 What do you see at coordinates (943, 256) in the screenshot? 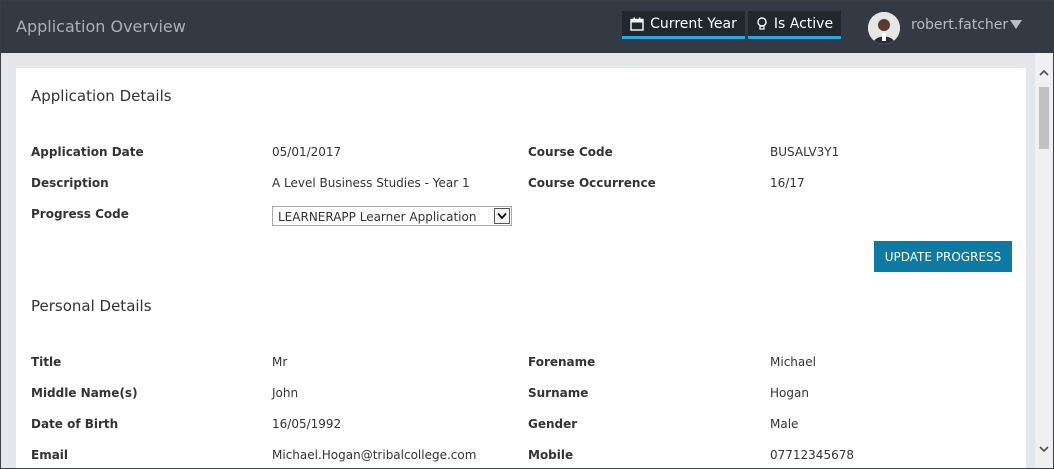
I see `update-progress-button: UPDATE PROGRESS` at bounding box center [943, 256].